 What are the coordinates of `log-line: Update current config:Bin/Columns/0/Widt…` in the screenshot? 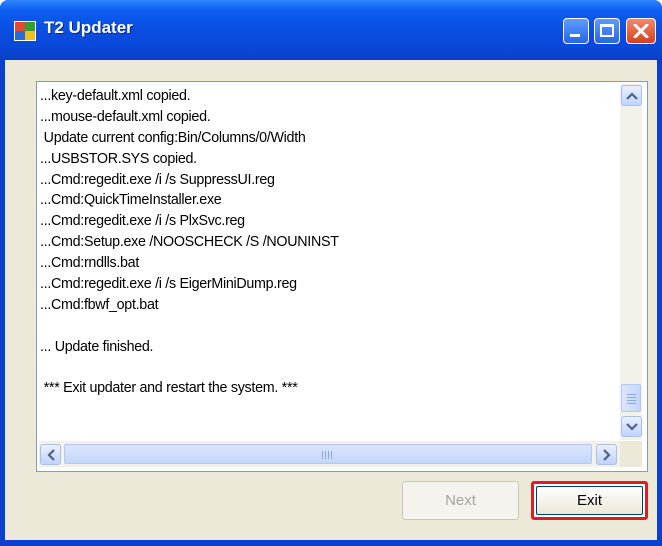 It's located at (173, 137).